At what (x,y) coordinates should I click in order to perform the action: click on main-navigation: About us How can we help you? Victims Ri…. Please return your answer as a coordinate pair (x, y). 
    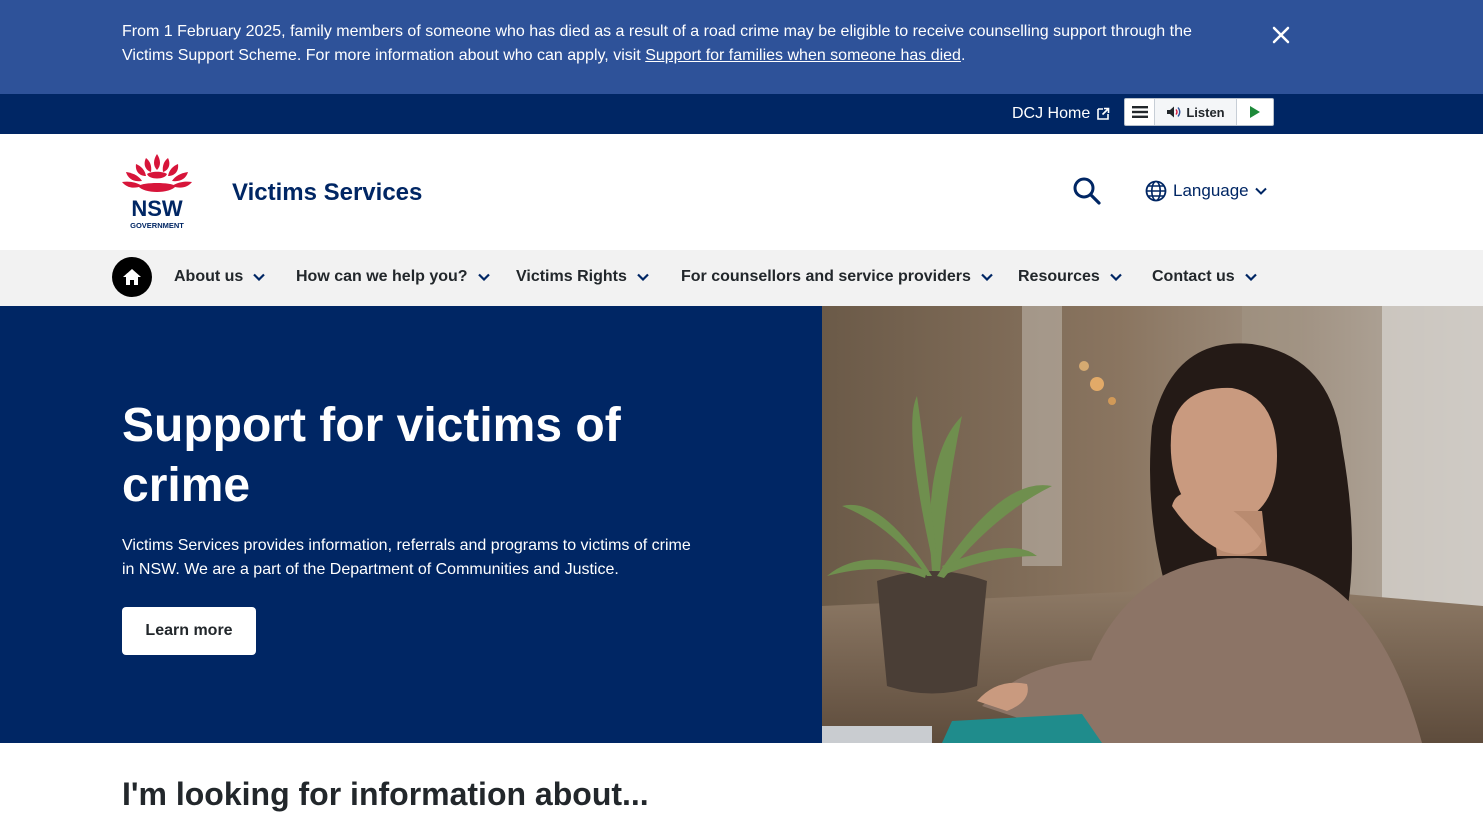
    Looking at the image, I should click on (741, 278).